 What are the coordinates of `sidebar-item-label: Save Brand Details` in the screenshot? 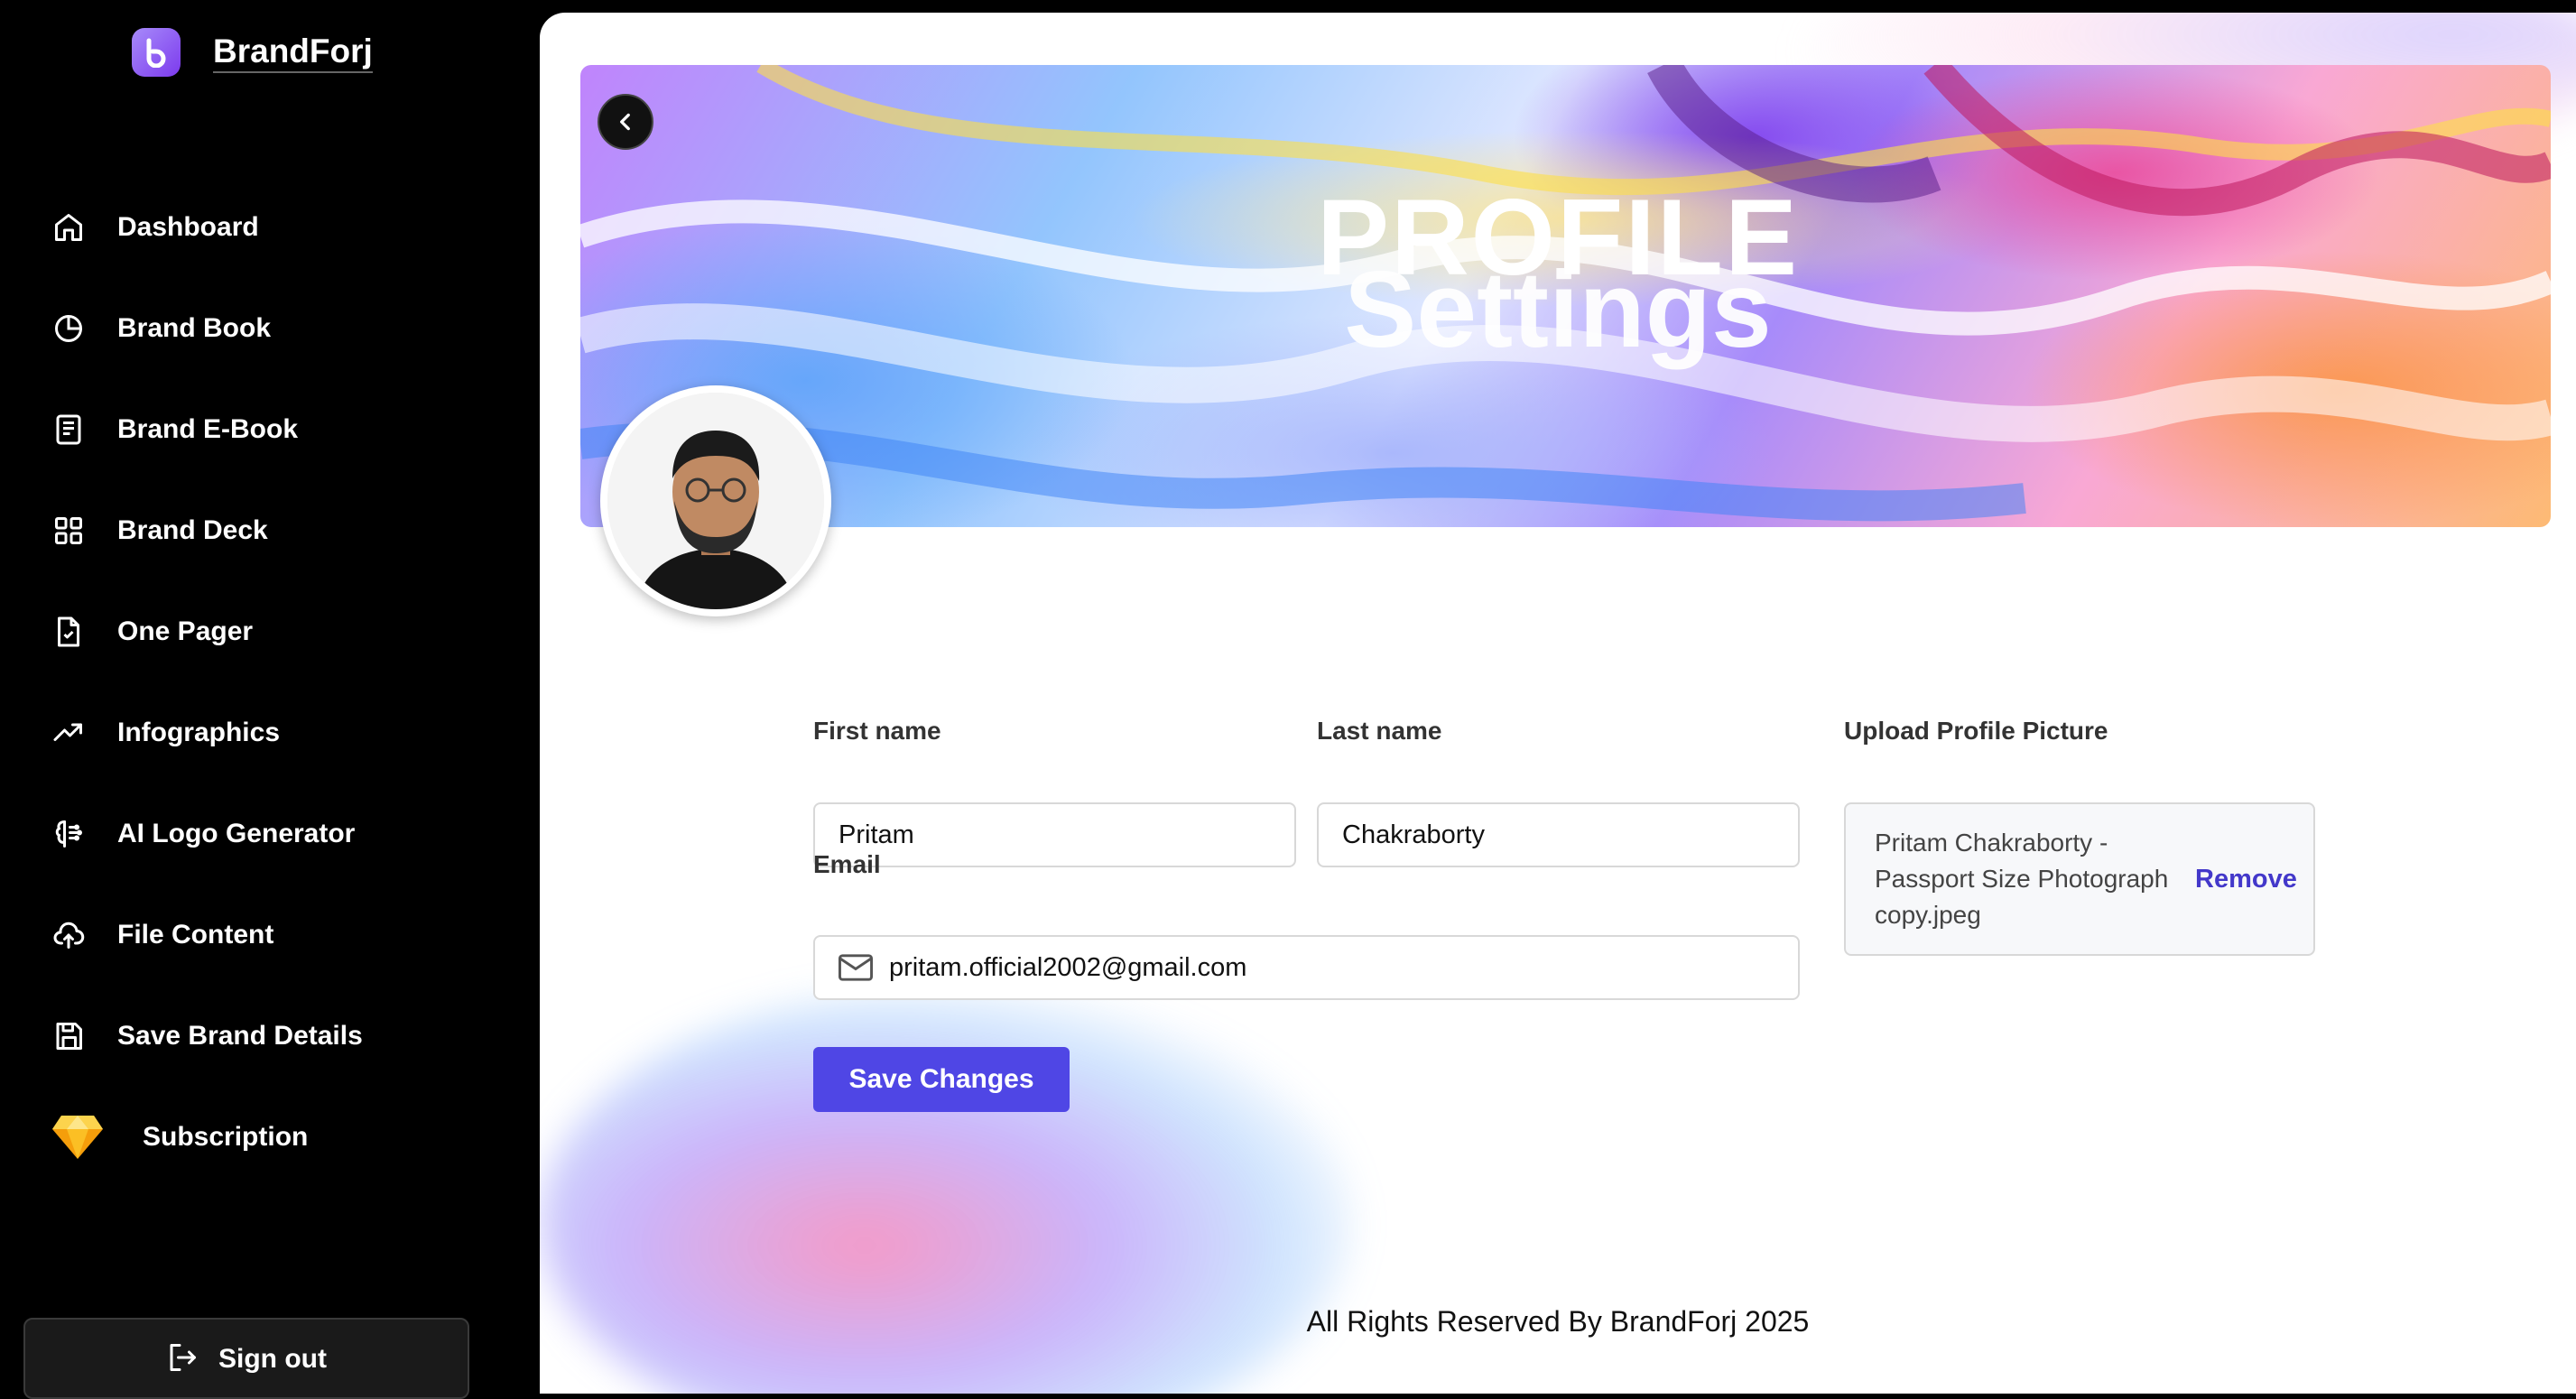 It's located at (240, 1036).